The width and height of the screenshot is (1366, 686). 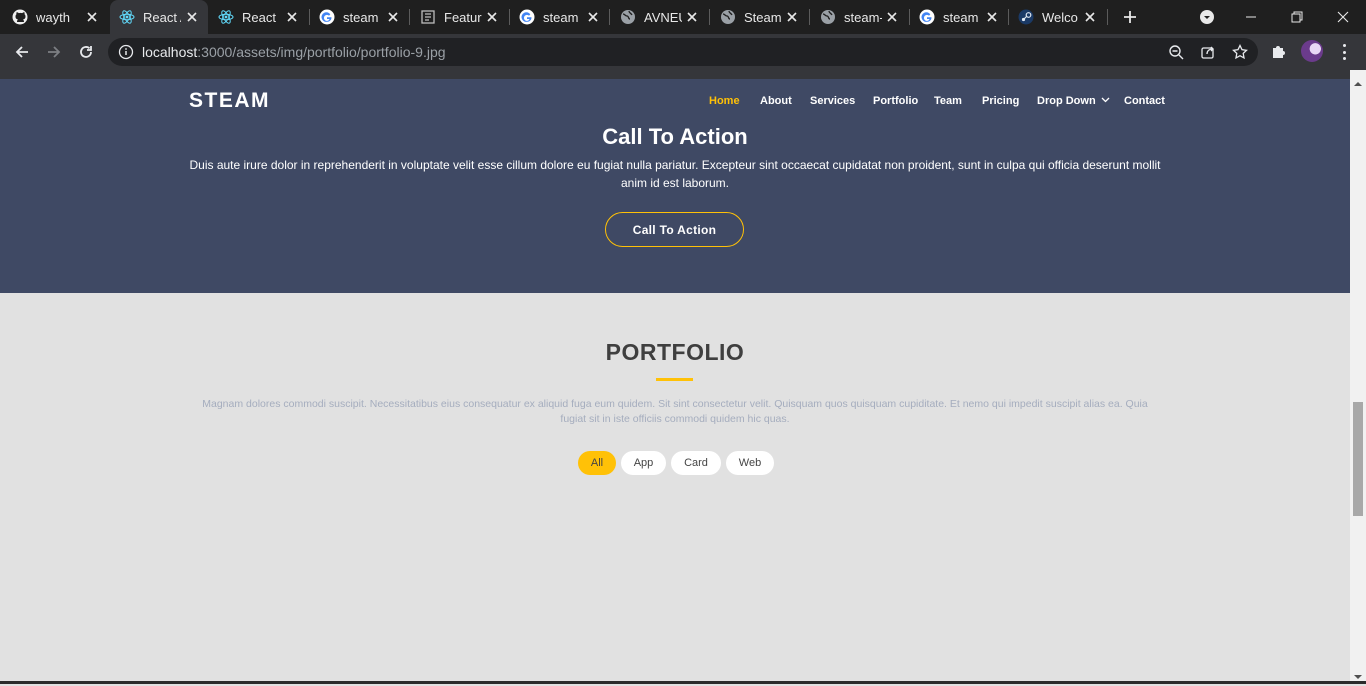 I want to click on nav-services: Services, so click(x=832, y=101).